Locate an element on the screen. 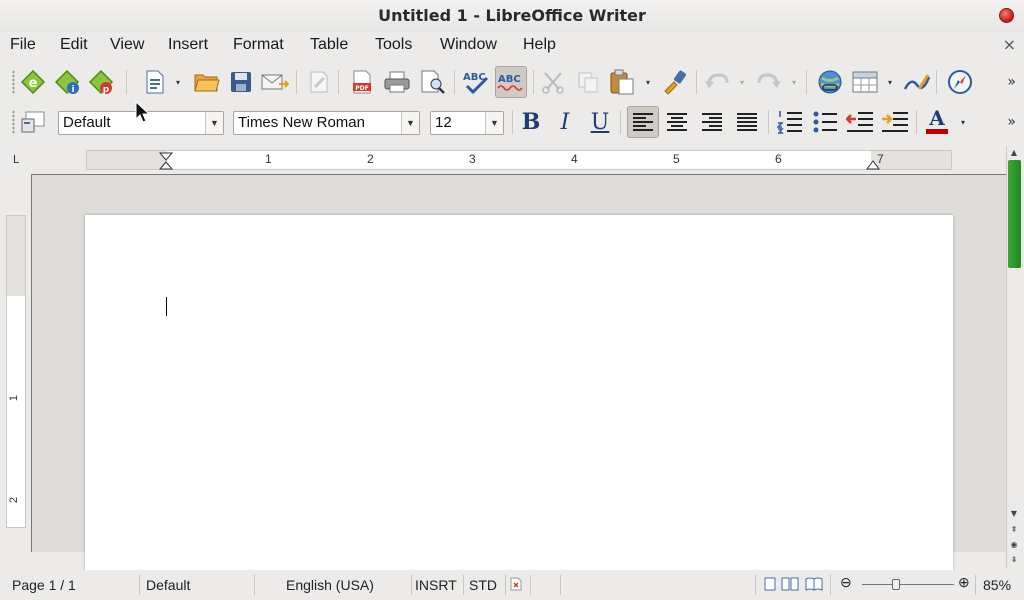 The width and height of the screenshot is (1024, 600). svg-text: i is located at coordinates (72, 90).